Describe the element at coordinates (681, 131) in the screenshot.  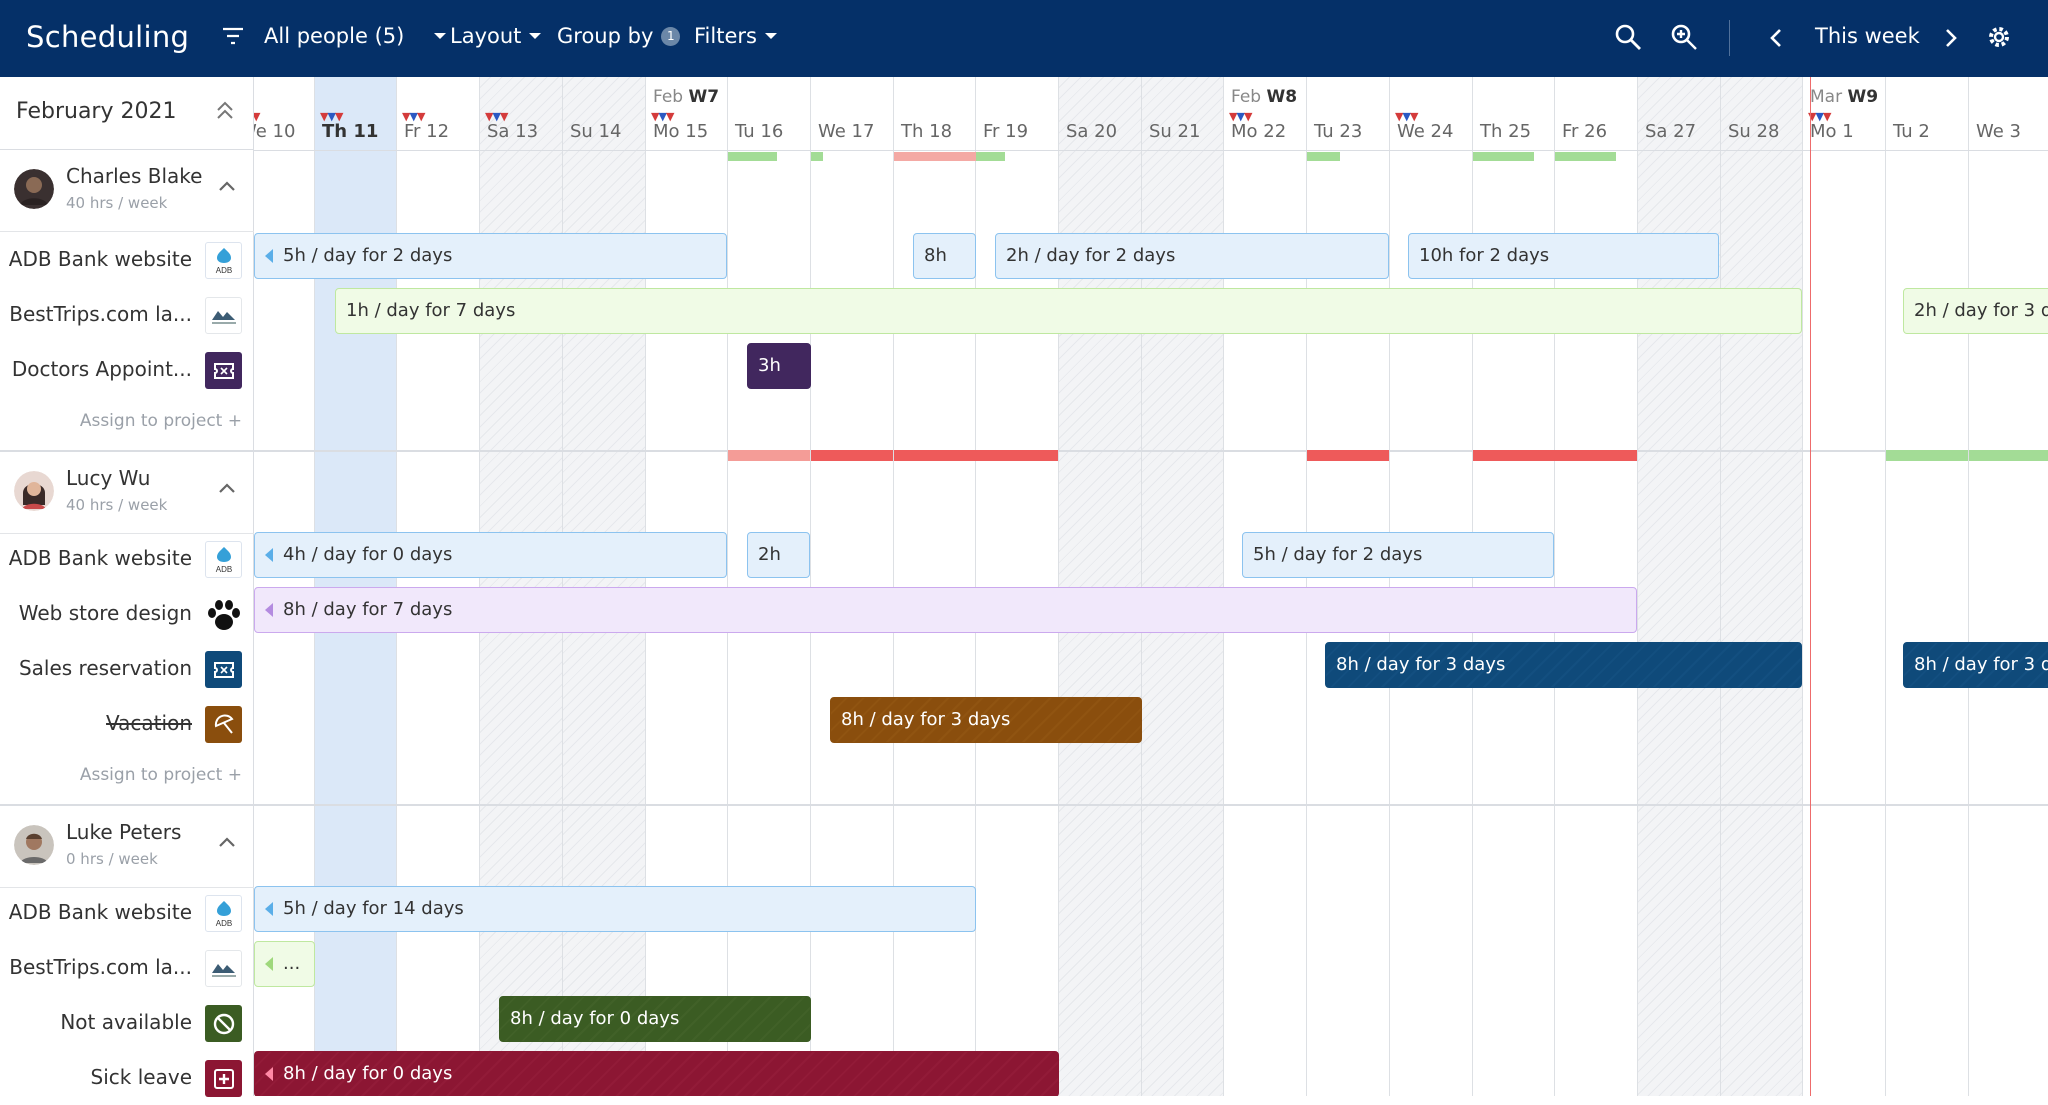
I see `day-header: Mo 15` at that location.